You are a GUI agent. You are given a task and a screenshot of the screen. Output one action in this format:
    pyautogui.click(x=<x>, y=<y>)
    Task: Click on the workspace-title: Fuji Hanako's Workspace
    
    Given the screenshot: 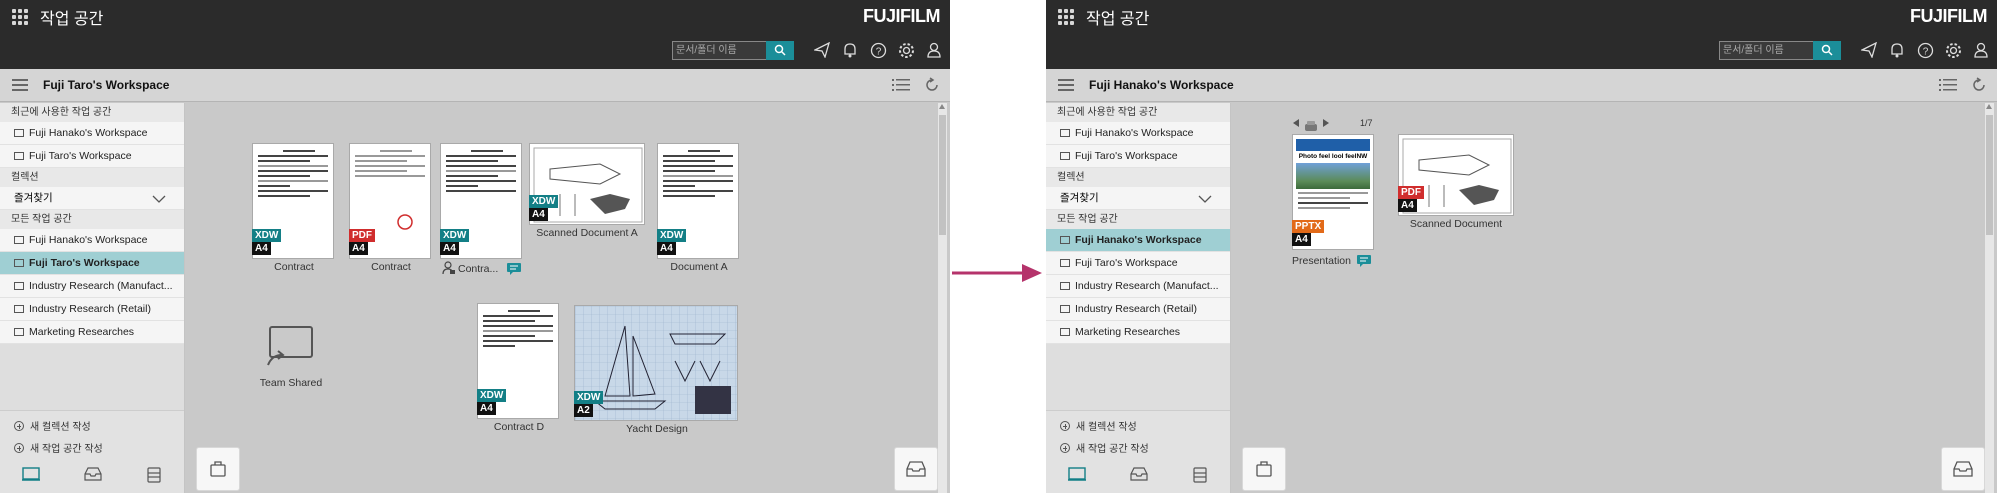 What is the action you would take?
    pyautogui.click(x=1161, y=85)
    